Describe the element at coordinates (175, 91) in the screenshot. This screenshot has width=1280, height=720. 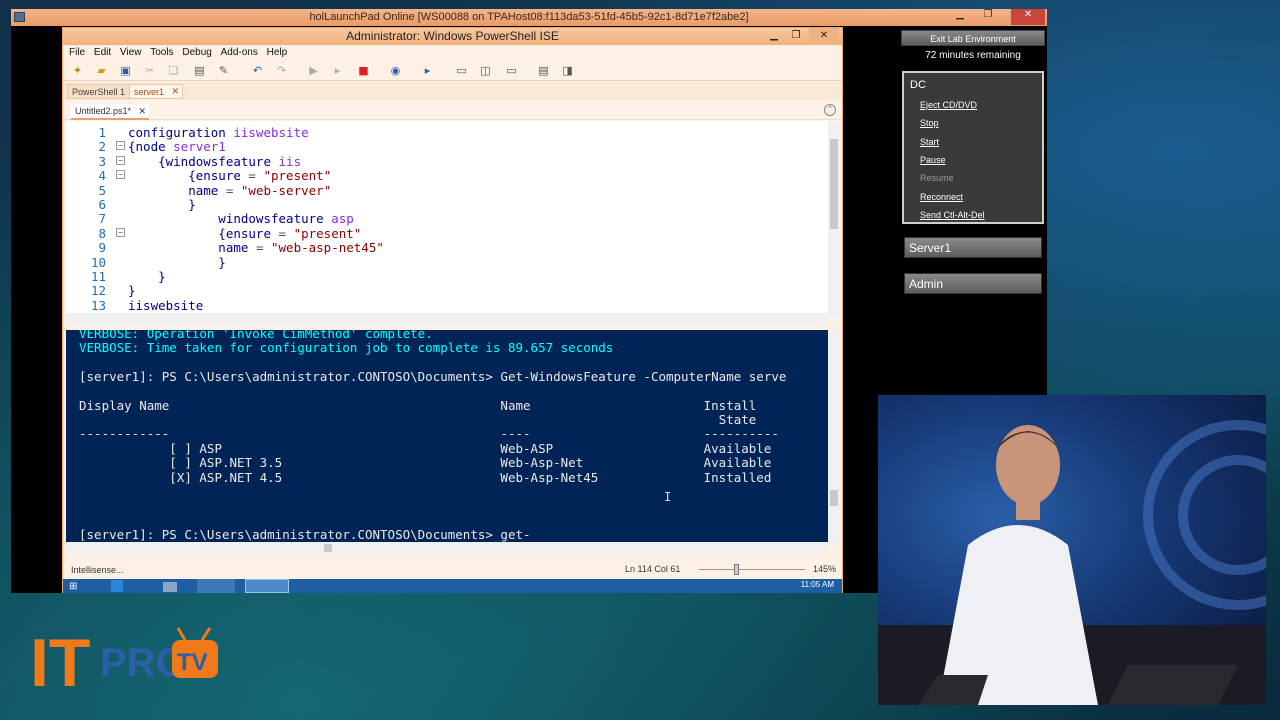
I see `close-tab-icon: ✕` at that location.